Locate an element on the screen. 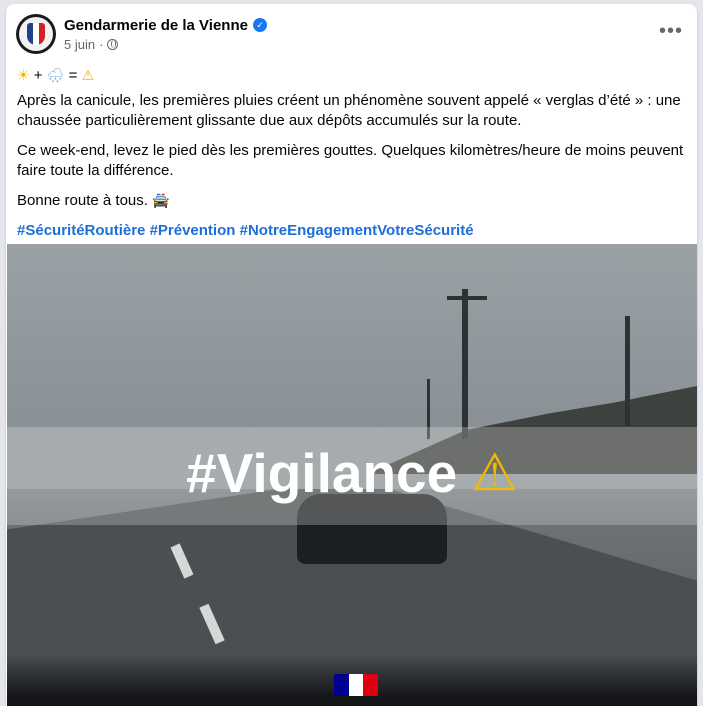 This screenshot has height=706, width=703. post-meta: Gendarmerie de la Vienne ✓ 5 juin · is located at coordinates (165, 34).